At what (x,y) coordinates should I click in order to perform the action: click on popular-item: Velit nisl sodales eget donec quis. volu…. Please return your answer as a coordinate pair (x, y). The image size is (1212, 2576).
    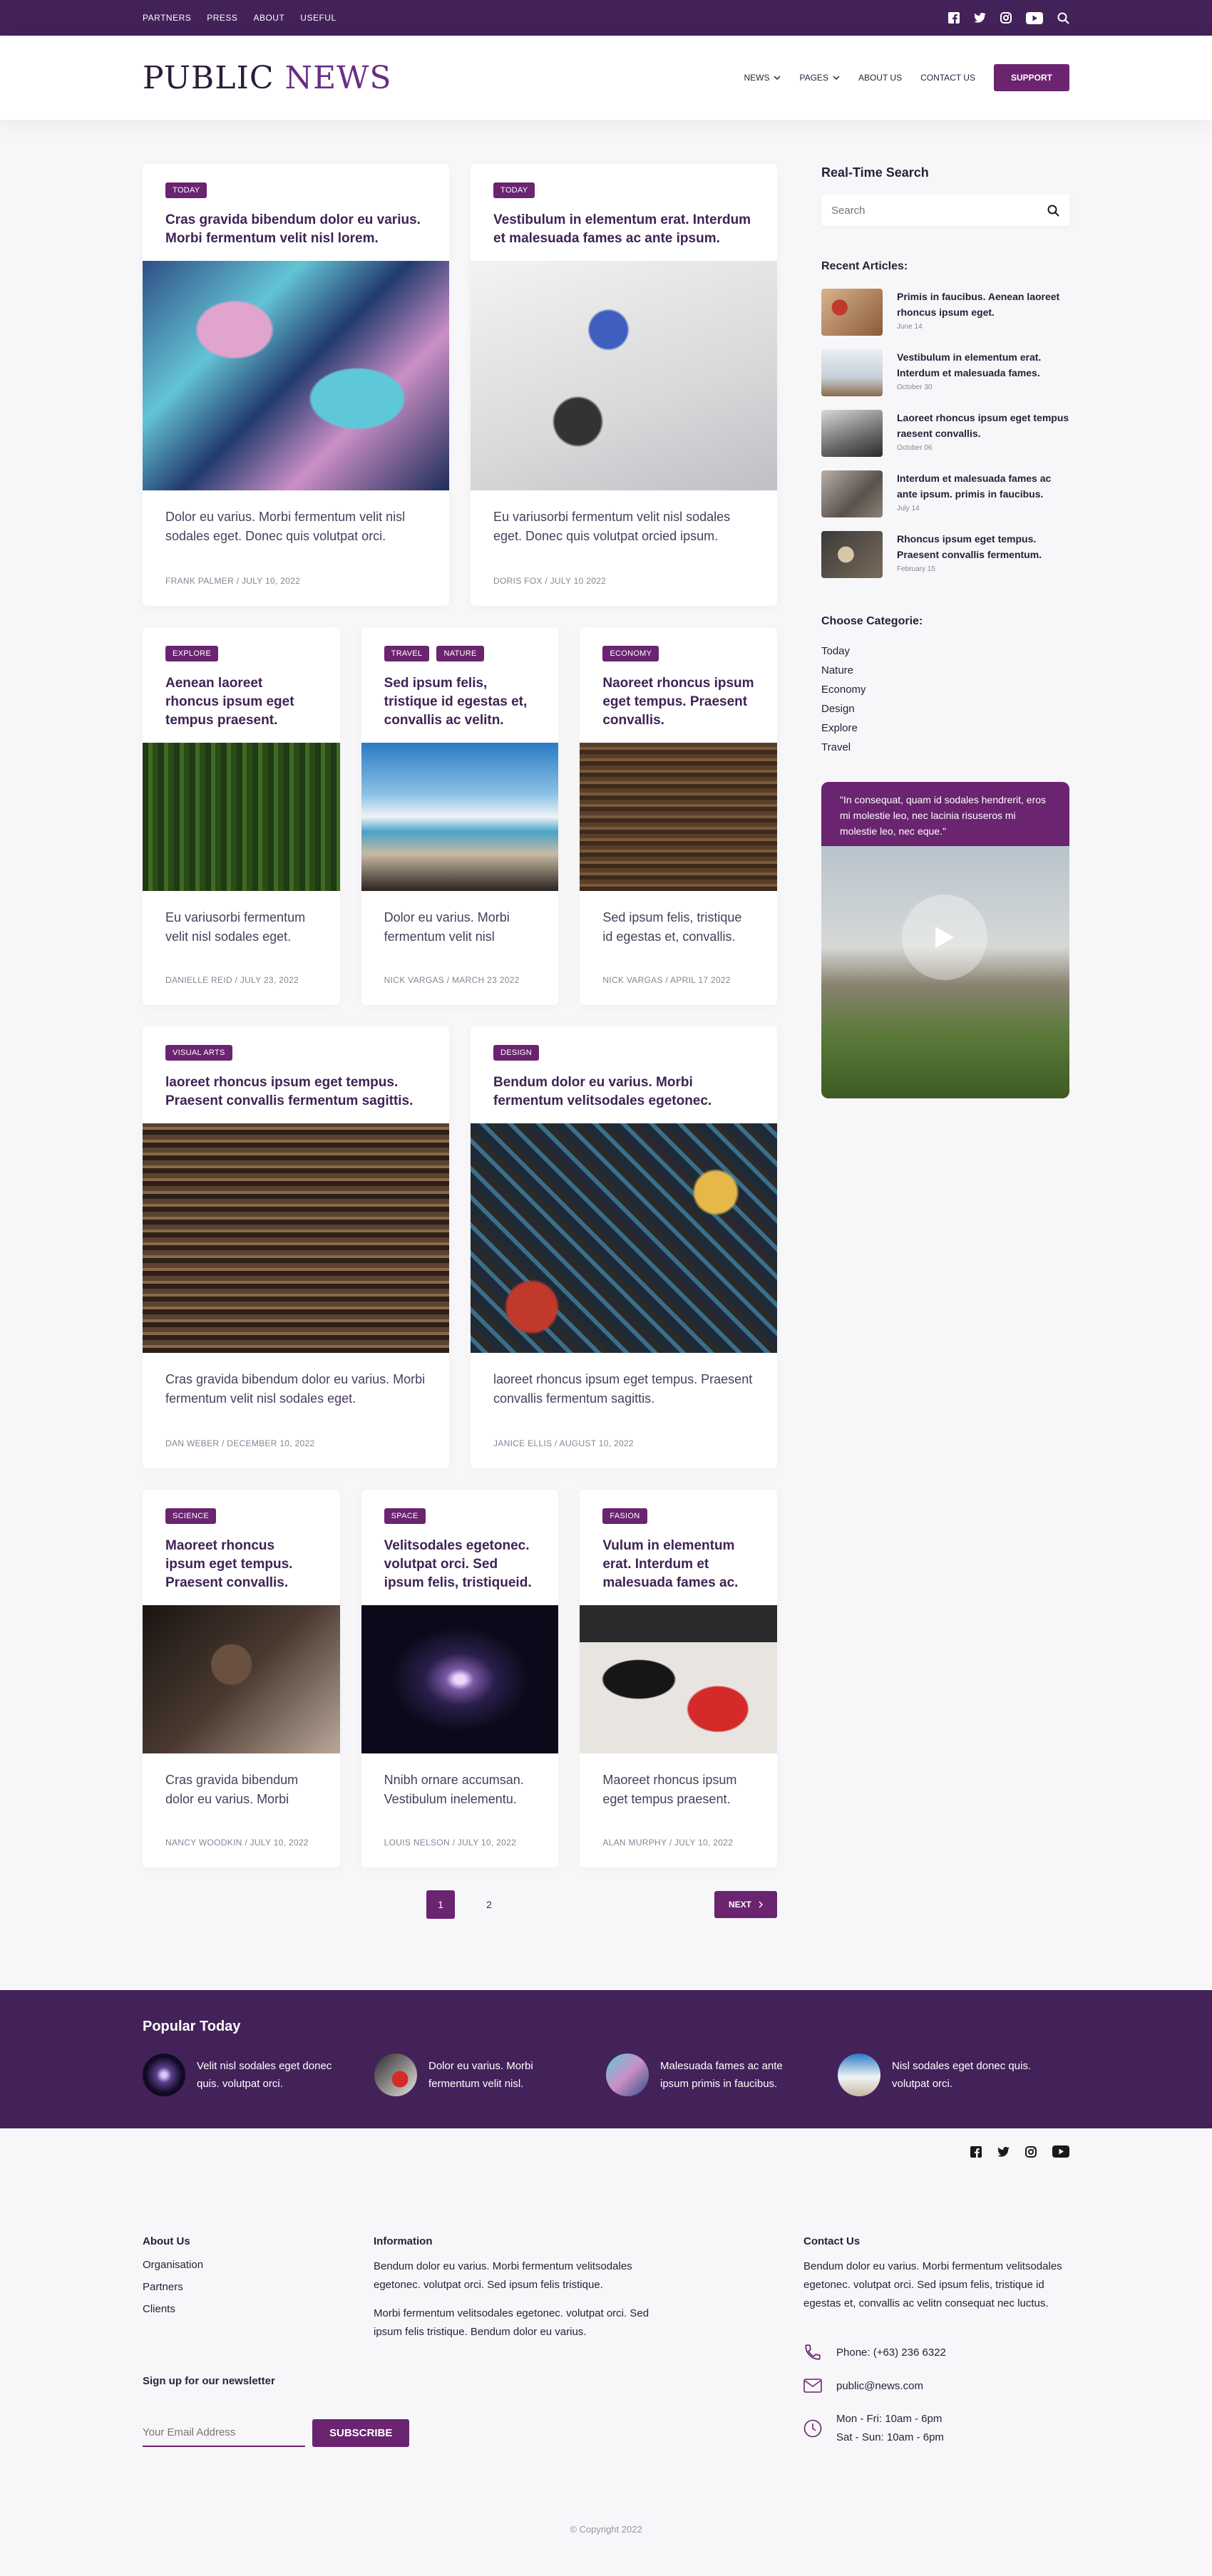
    Looking at the image, I should click on (258, 2075).